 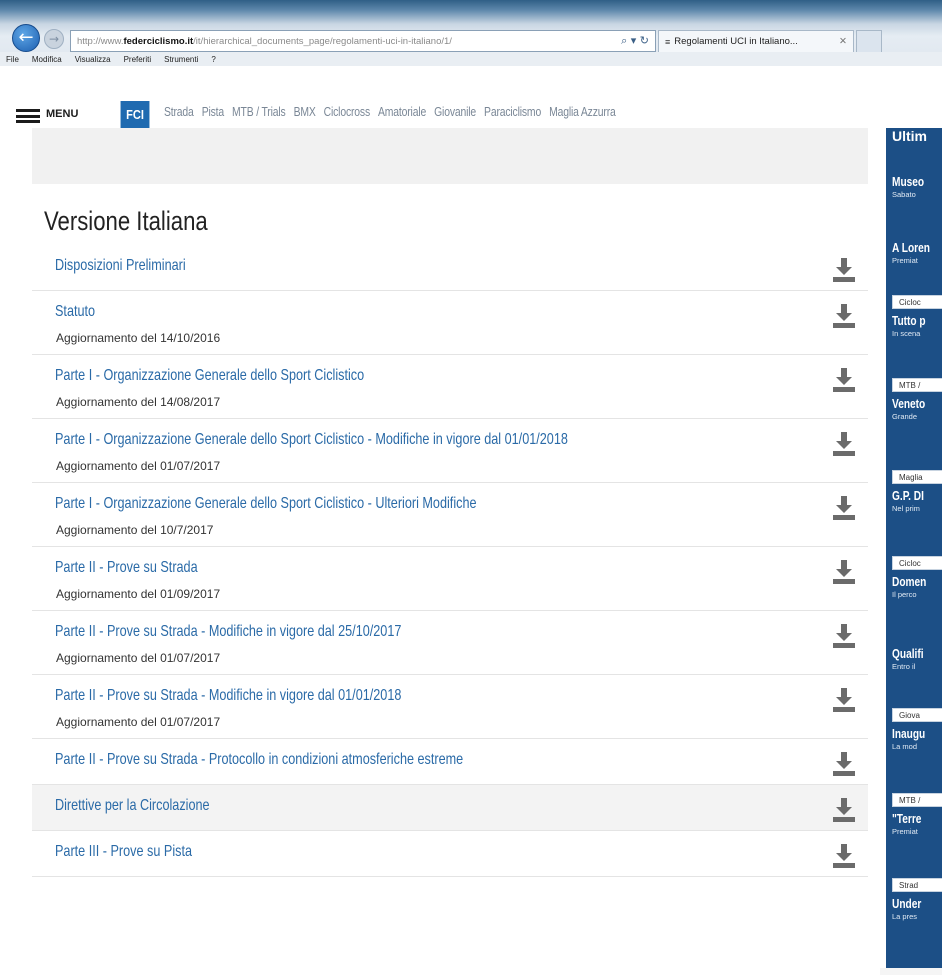 What do you see at coordinates (158, 41) in the screenshot?
I see `url-host: federciclismo.it` at bounding box center [158, 41].